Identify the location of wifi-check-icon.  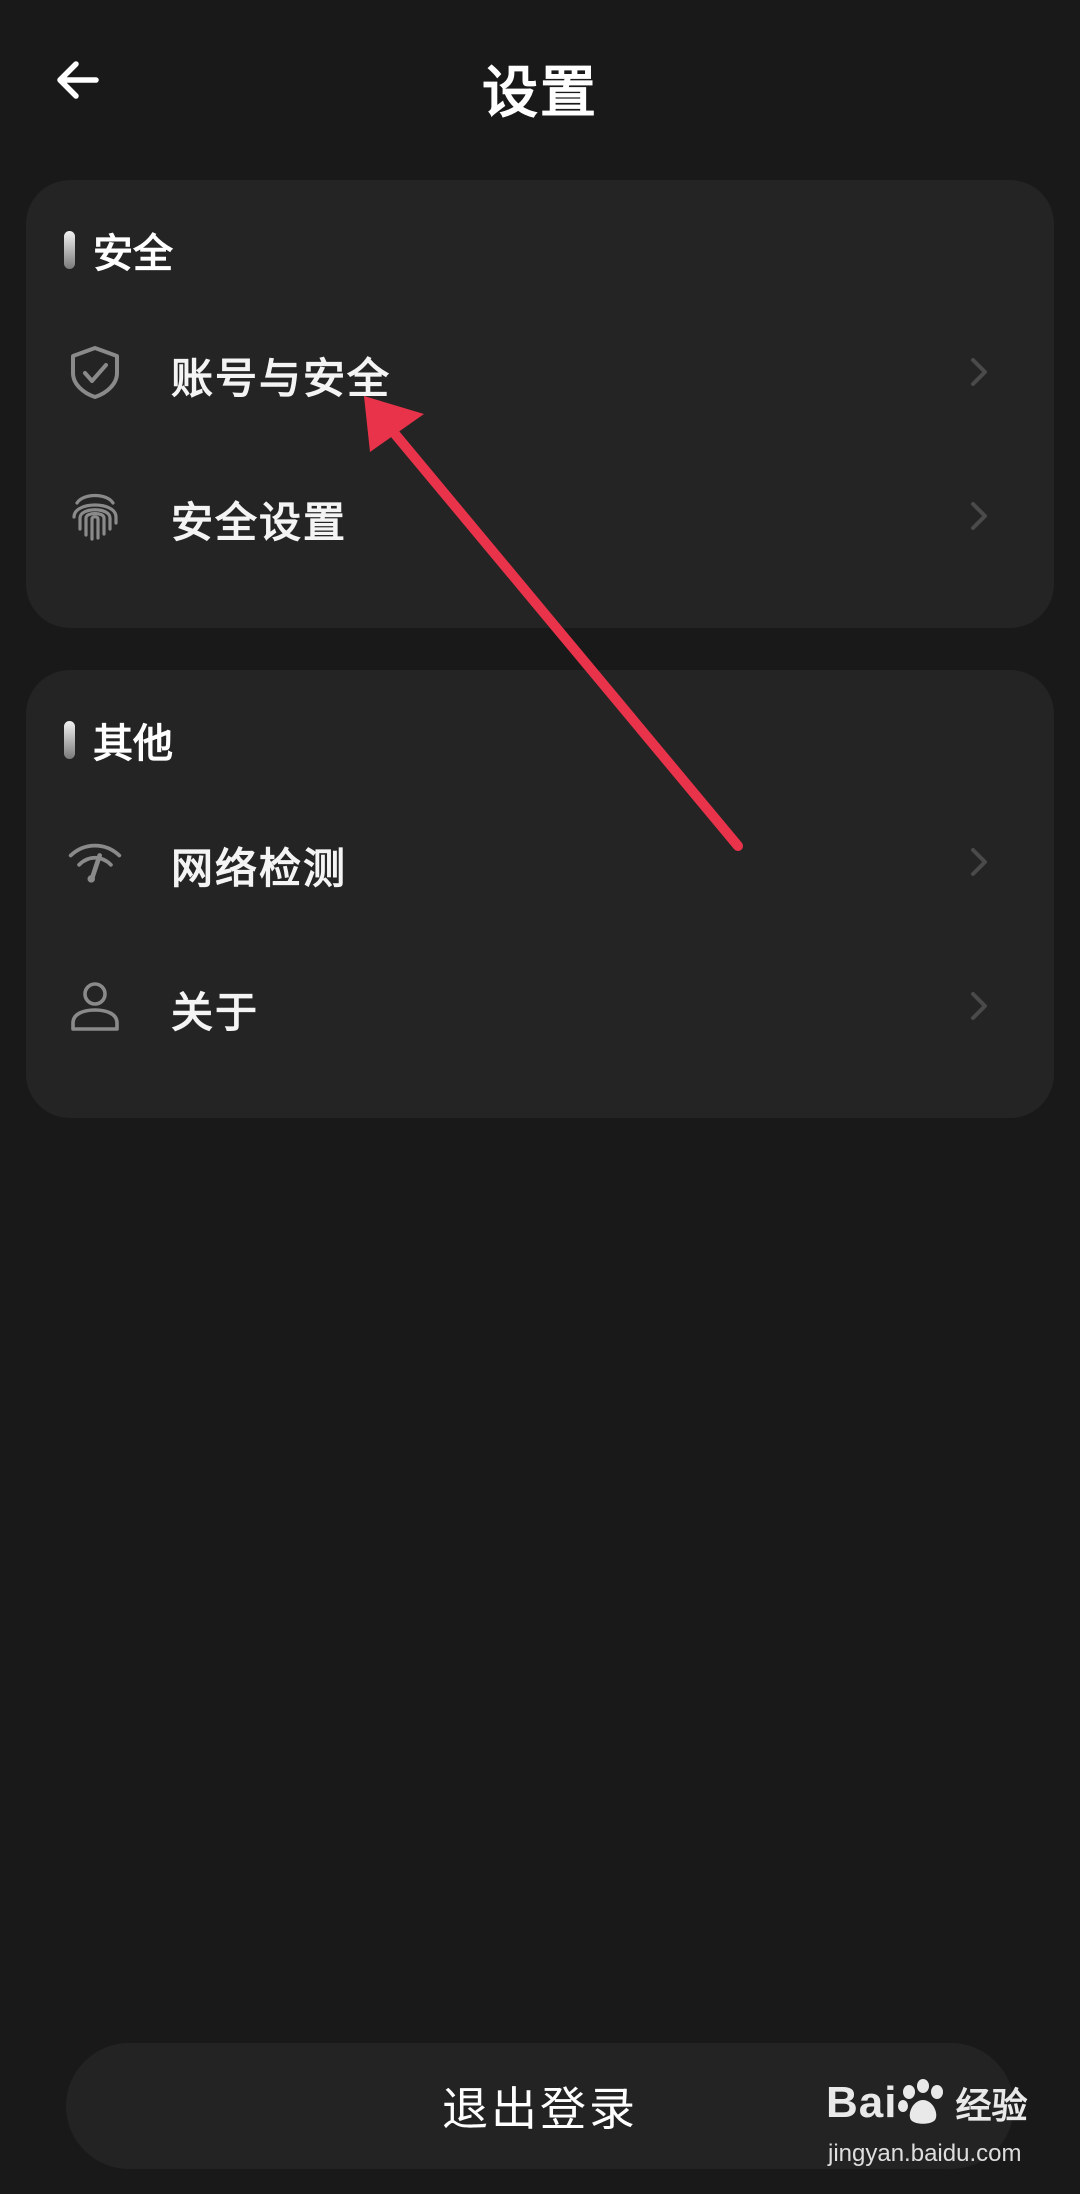
(95, 862).